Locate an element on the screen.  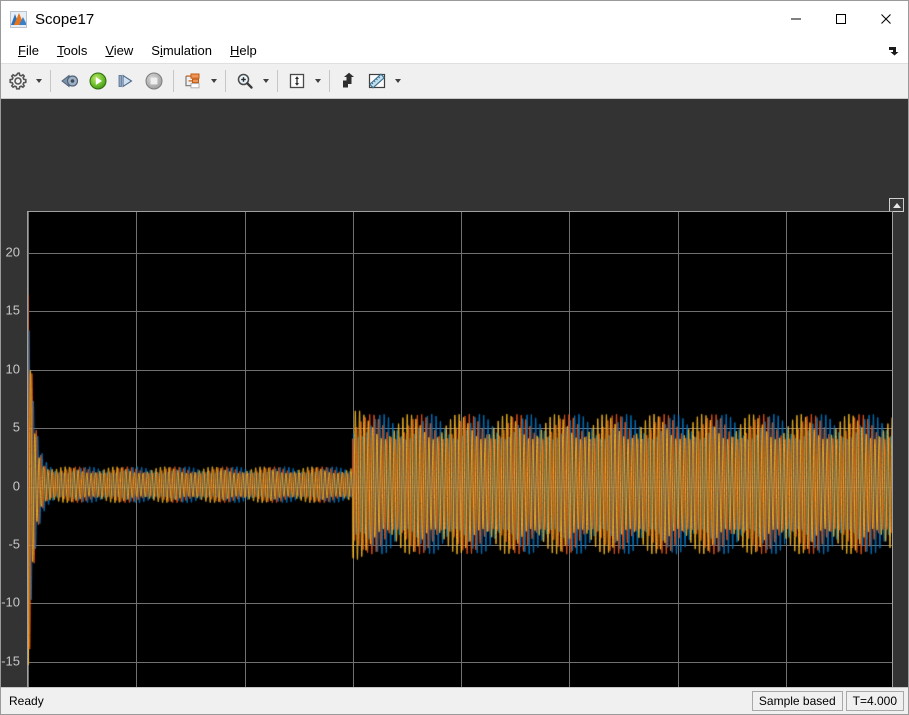
gear-icon is located at coordinates (18, 81).